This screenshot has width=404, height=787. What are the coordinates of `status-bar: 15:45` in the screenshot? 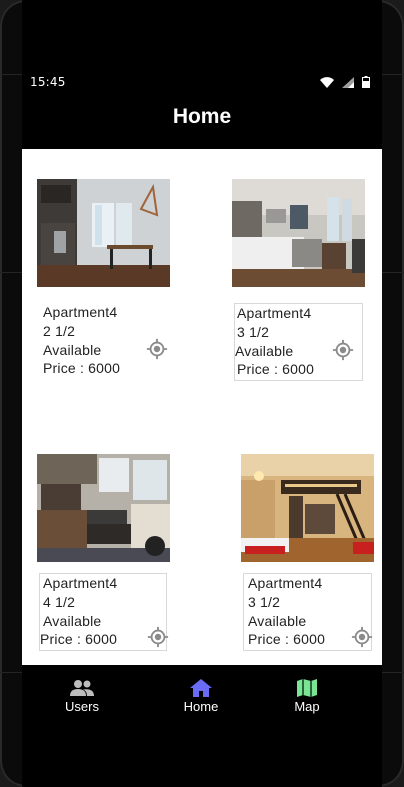 It's located at (202, 83).